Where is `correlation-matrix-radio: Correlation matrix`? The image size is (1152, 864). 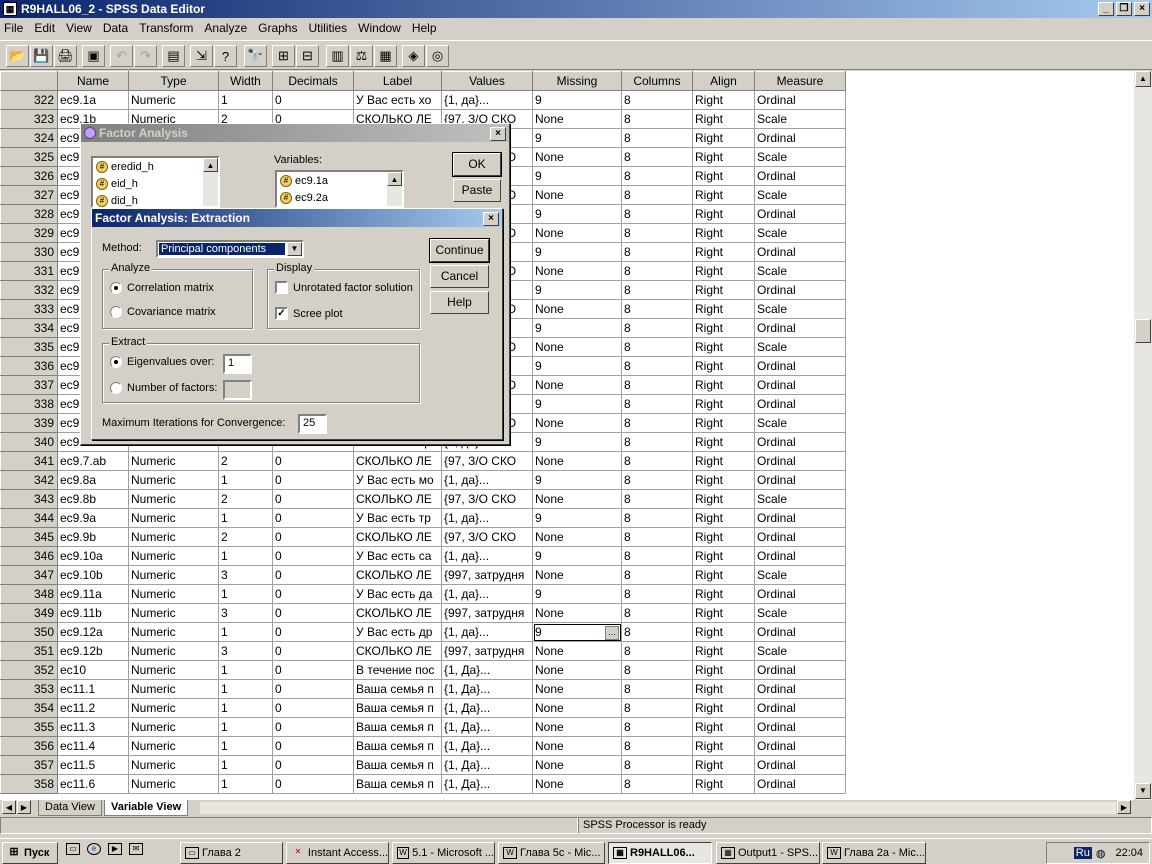
correlation-matrix-radio: Correlation matrix is located at coordinates (162, 288).